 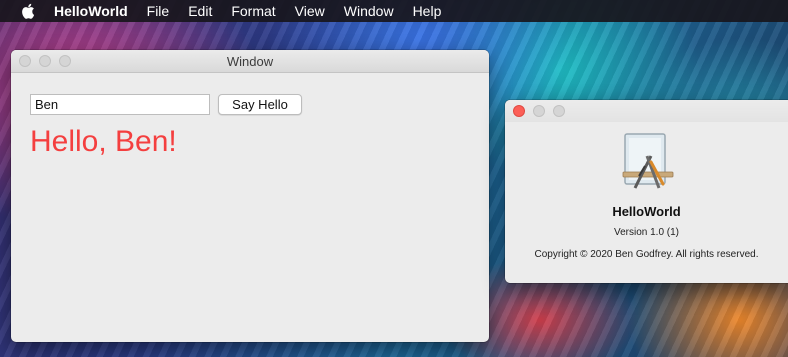 I want to click on menu-window: Window, so click(x=369, y=11).